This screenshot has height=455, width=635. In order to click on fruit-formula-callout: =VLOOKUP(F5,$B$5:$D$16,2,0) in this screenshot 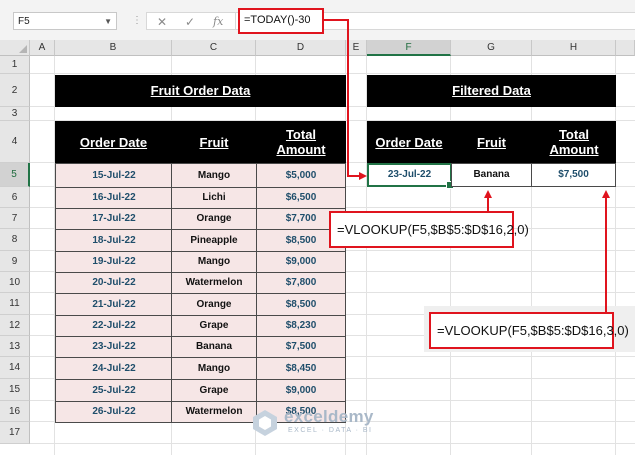, I will do `click(429, 229)`.